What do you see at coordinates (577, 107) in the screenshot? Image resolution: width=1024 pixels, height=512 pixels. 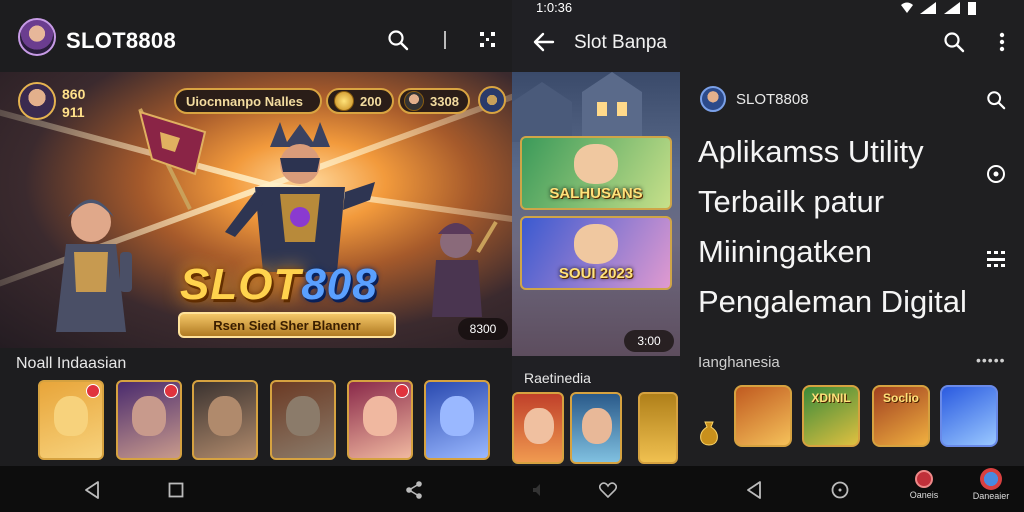 I see `town-backdrop-illustration` at bounding box center [577, 107].